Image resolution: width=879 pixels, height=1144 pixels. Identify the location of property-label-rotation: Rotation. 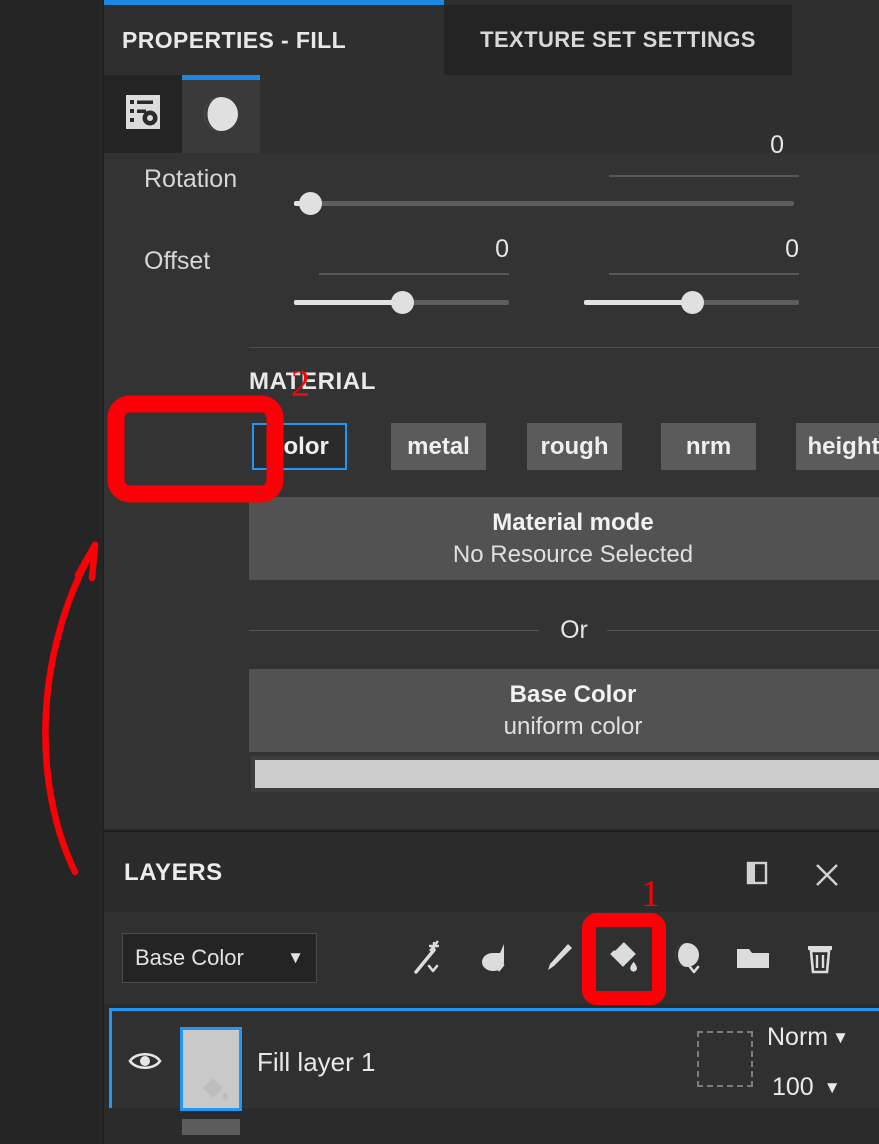
(191, 179).